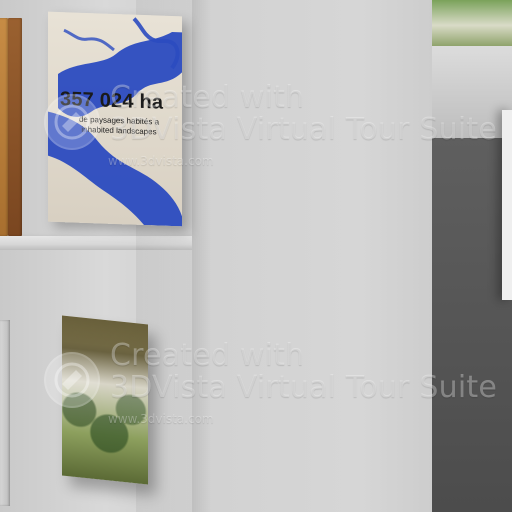  I want to click on room-floor, so click(472, 325).